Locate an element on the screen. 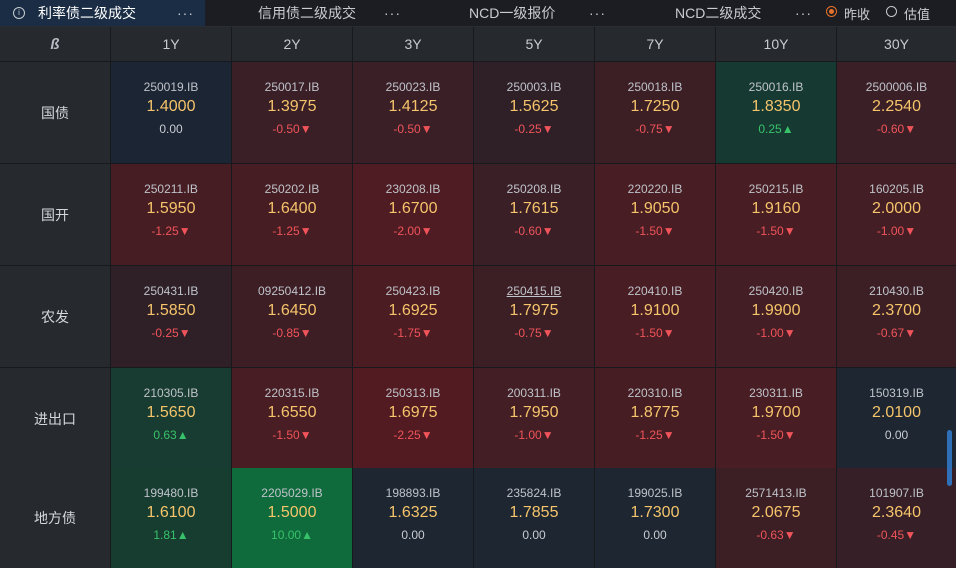 Image resolution: width=956 pixels, height=568 pixels. quote-cell: 2500006.IB 2.2540 -0.60▼ is located at coordinates (896, 112).